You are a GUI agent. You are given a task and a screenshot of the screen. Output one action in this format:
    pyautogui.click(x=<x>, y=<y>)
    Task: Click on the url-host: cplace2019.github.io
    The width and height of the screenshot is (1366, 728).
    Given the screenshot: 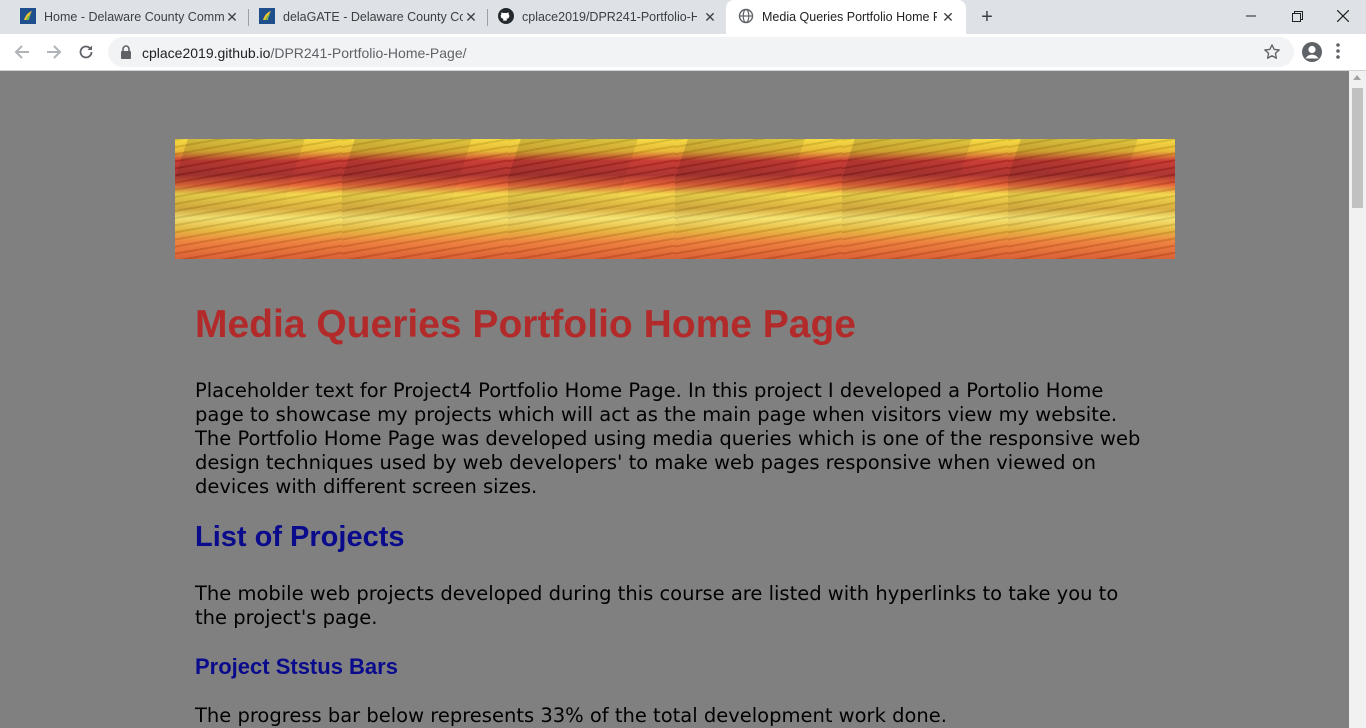 What is the action you would take?
    pyautogui.click(x=206, y=53)
    